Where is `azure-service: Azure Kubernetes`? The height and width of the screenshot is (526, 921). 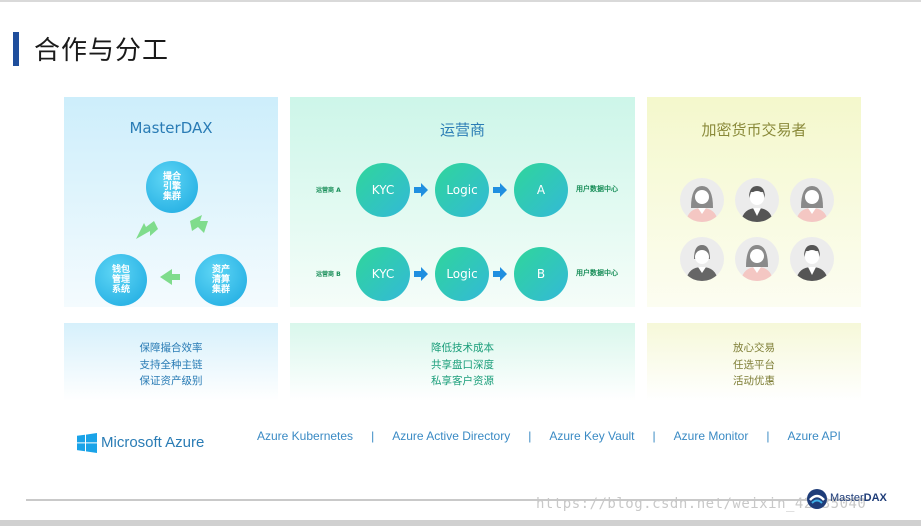
azure-service: Azure Kubernetes is located at coordinates (305, 436).